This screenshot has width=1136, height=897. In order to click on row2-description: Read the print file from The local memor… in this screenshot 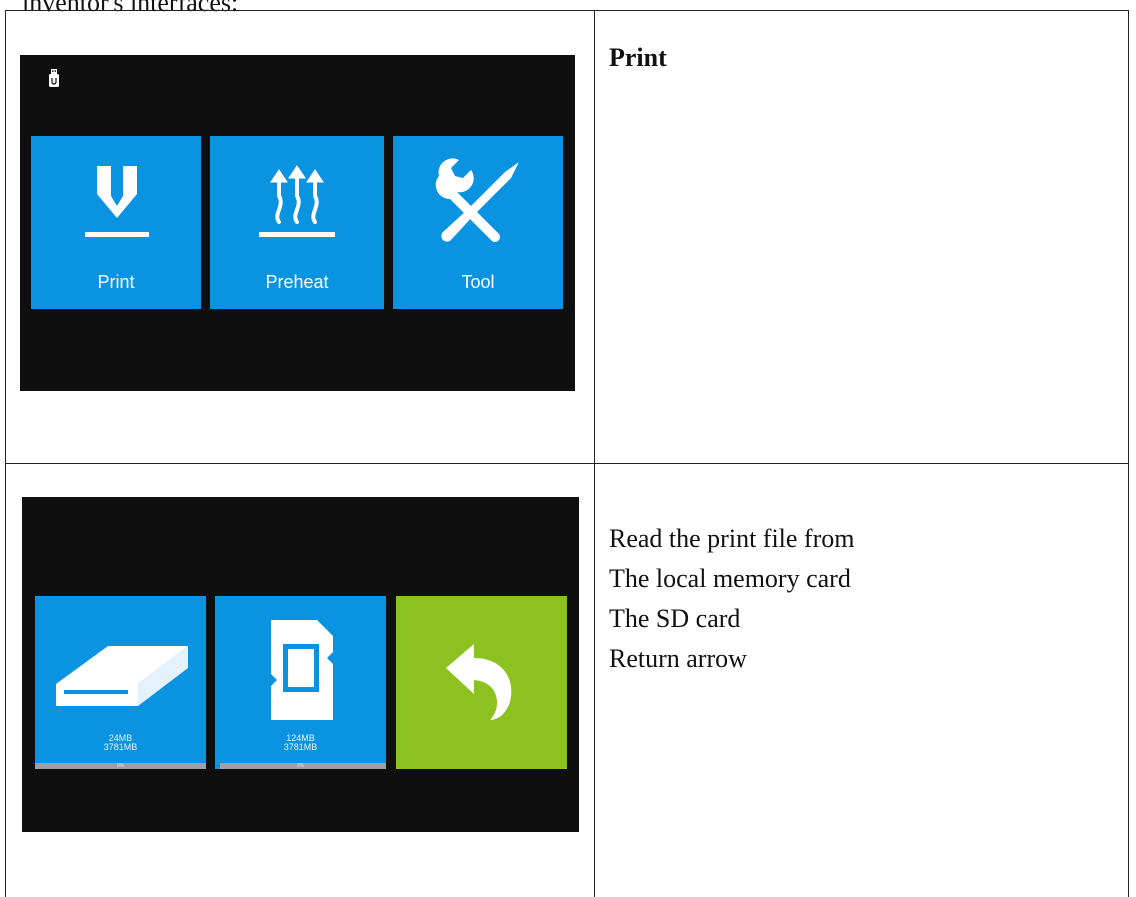, I will do `click(731, 599)`.